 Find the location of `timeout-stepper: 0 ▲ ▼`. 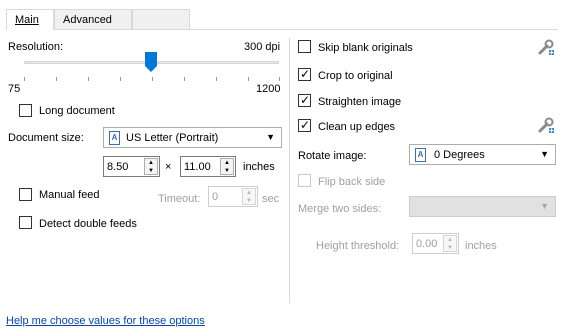

timeout-stepper: 0 ▲ ▼ is located at coordinates (233, 196).